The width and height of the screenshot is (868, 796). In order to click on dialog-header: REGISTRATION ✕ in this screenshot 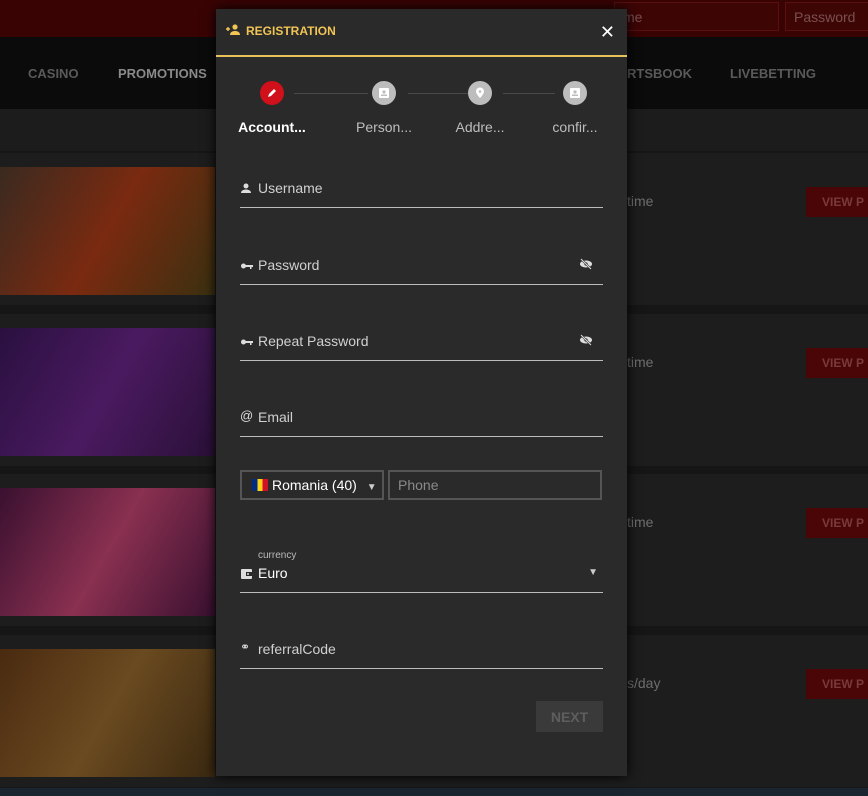, I will do `click(421, 33)`.